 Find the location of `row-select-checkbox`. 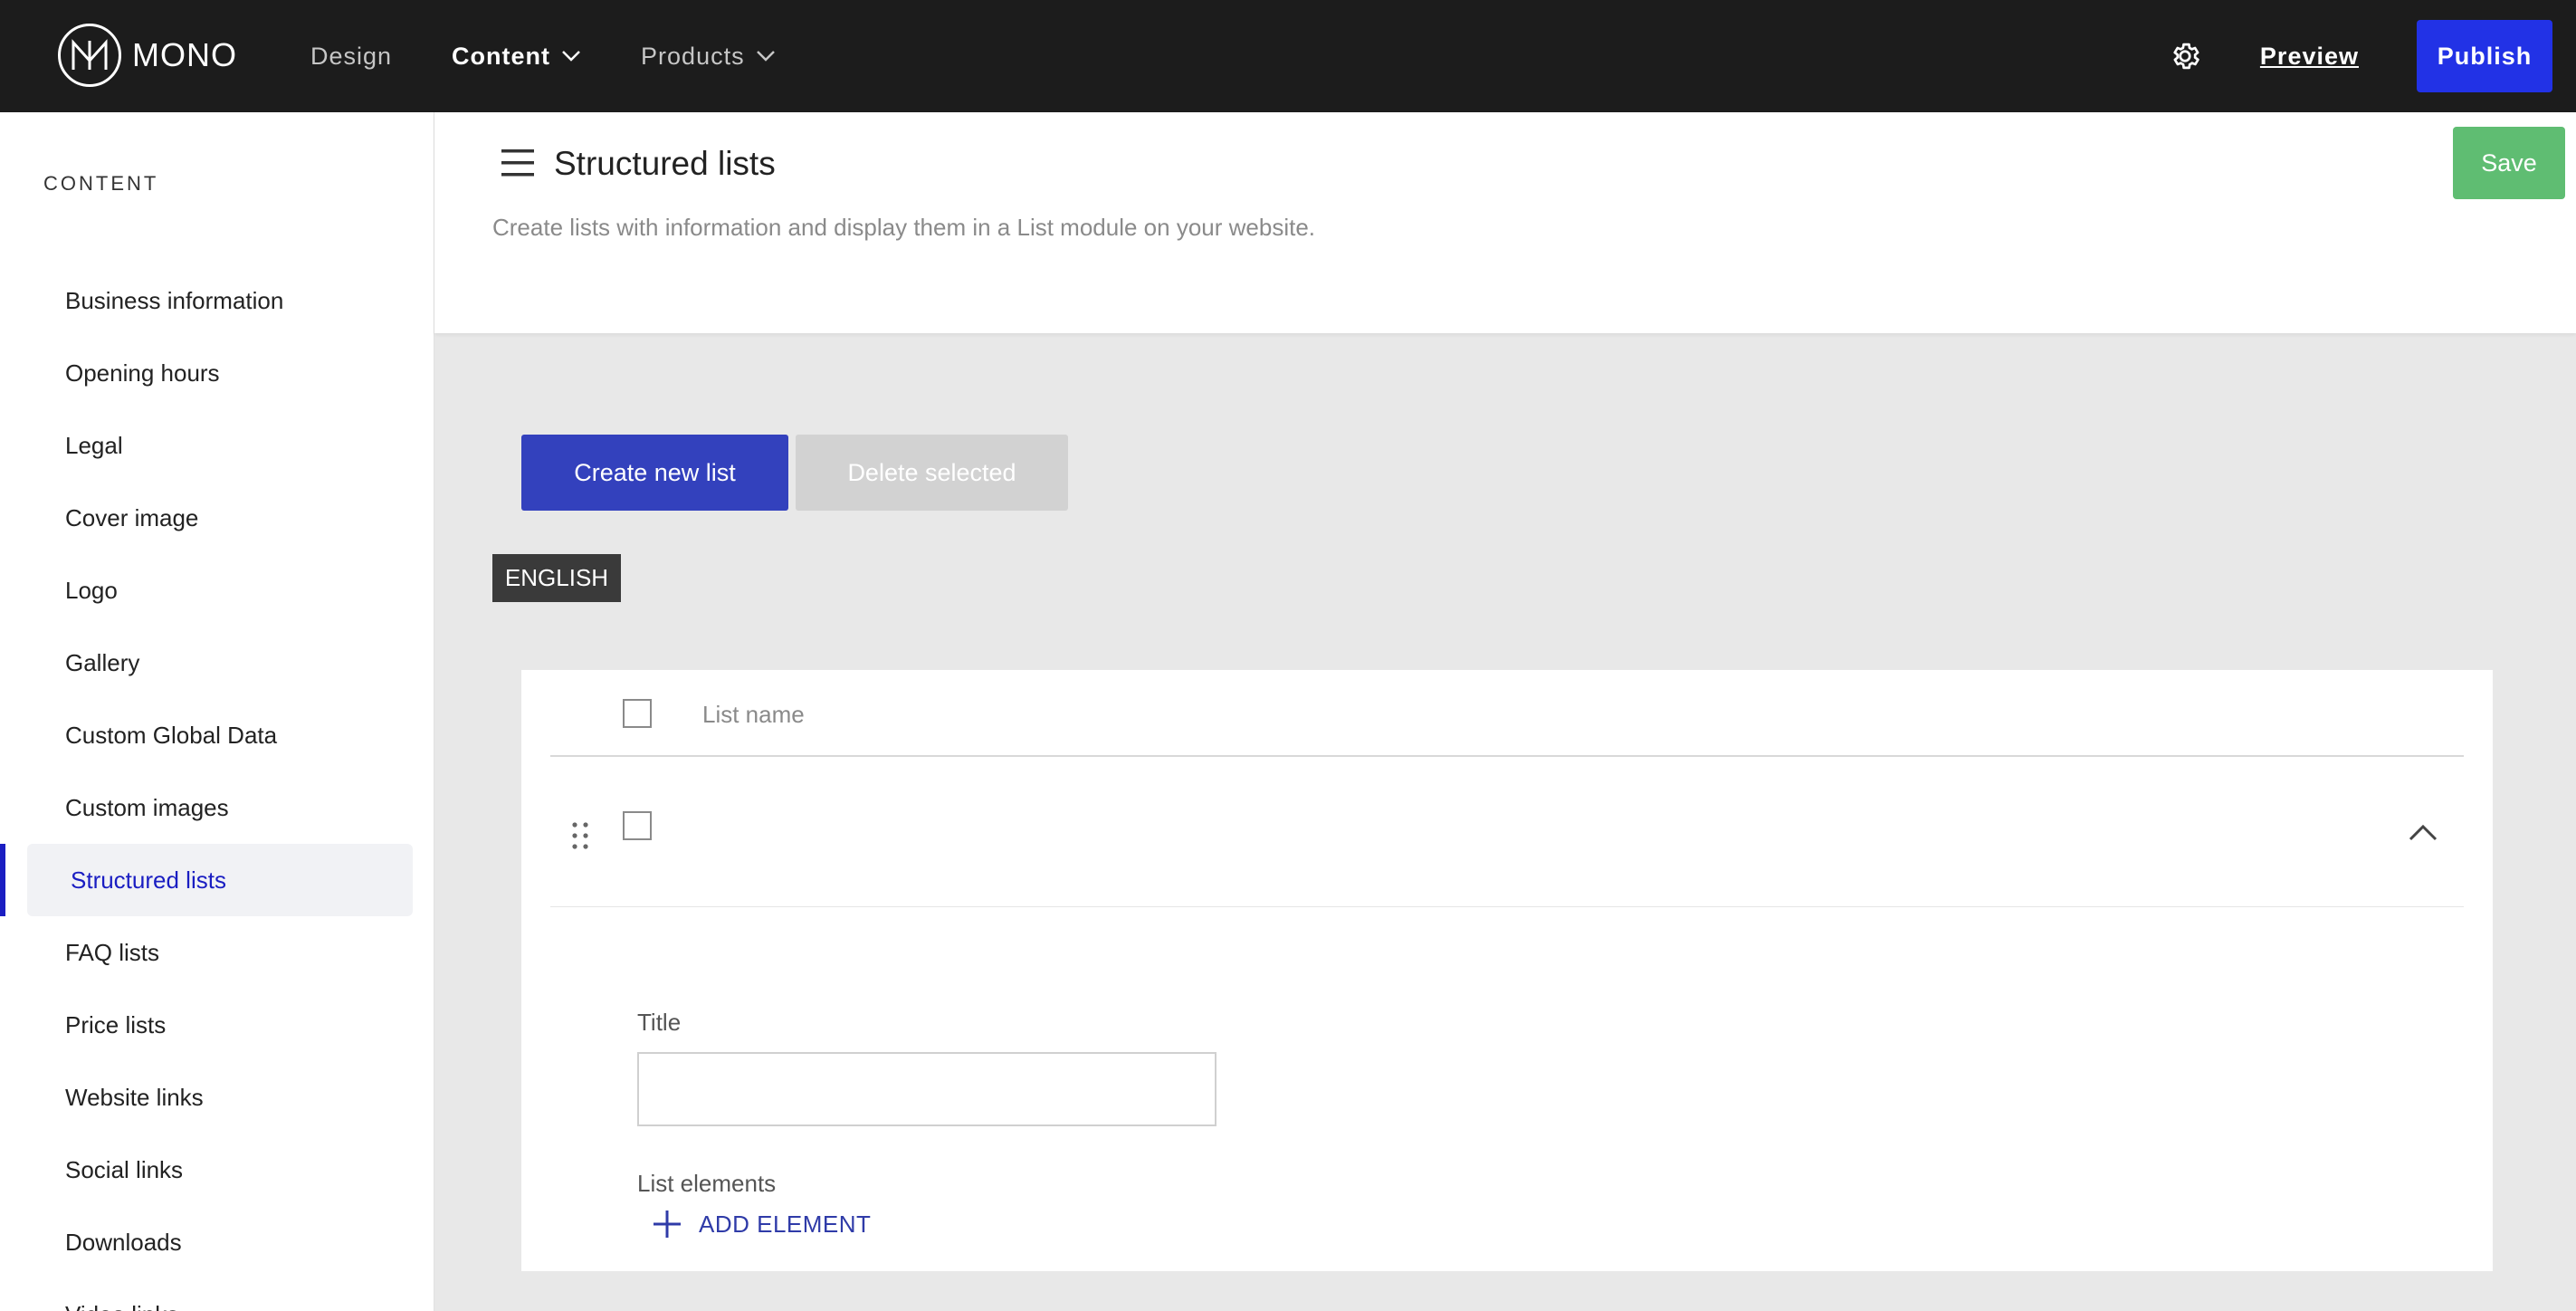

row-select-checkbox is located at coordinates (637, 825).